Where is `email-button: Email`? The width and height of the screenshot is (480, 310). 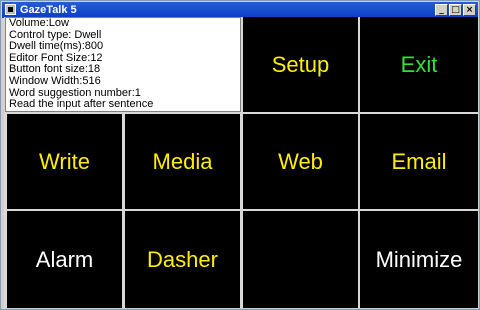 email-button: Email is located at coordinates (419, 161).